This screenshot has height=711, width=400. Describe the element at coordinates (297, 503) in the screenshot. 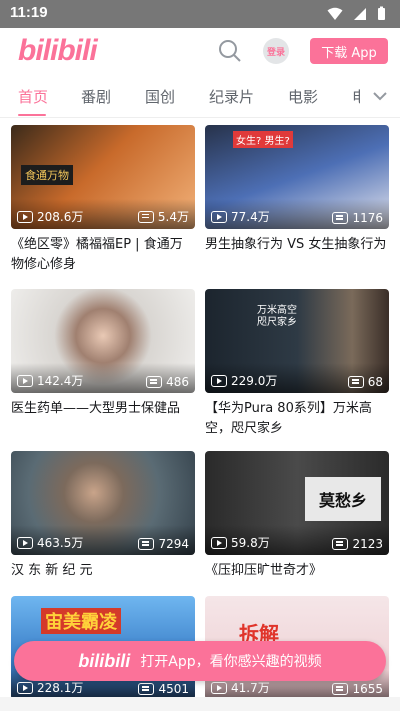

I see `video-thumbnail: 莫愁乡 59.8万 2123` at that location.